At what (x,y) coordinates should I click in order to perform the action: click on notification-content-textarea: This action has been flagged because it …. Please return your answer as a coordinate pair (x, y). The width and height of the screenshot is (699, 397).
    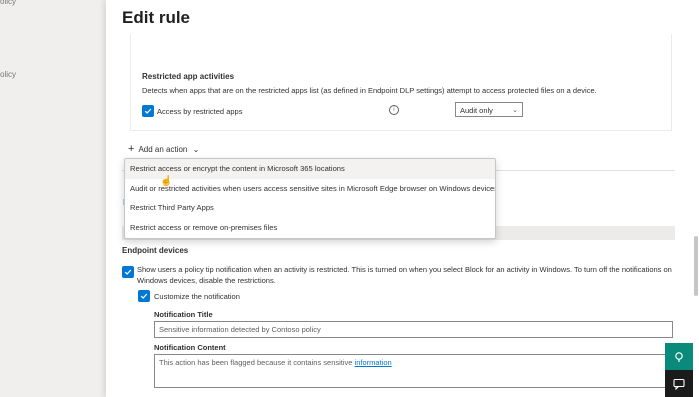
    Looking at the image, I should click on (413, 371).